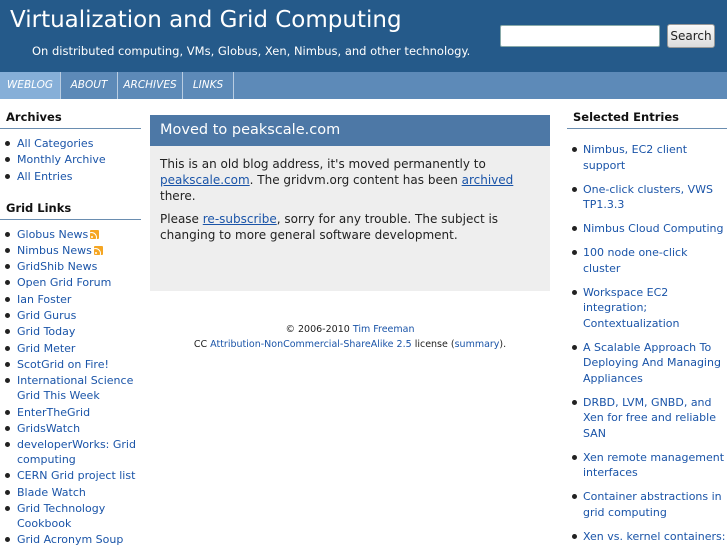 The height and width of the screenshot is (545, 727). Describe the element at coordinates (647, 197) in the screenshot. I see `entry-link: One-click clusters, VWS TP1.3.3` at that location.